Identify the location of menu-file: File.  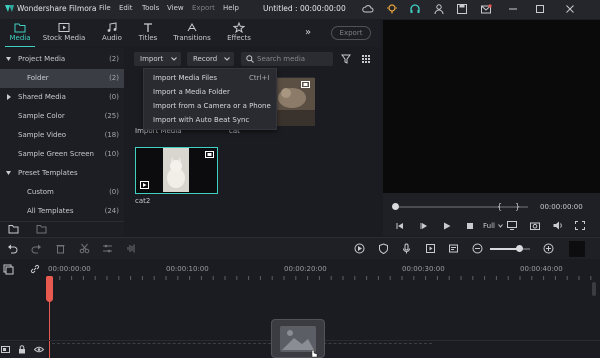
(105, 8).